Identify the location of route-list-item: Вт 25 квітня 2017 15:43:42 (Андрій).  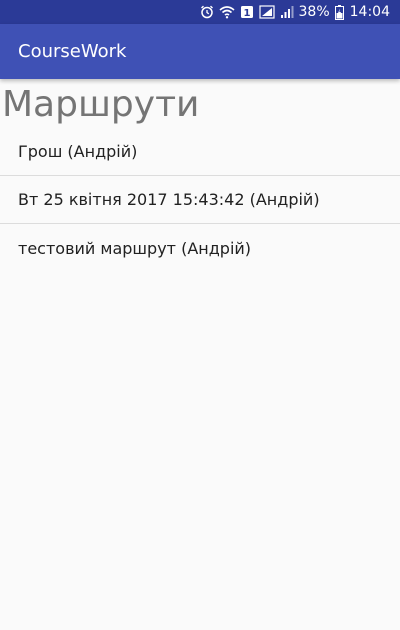
(200, 200).